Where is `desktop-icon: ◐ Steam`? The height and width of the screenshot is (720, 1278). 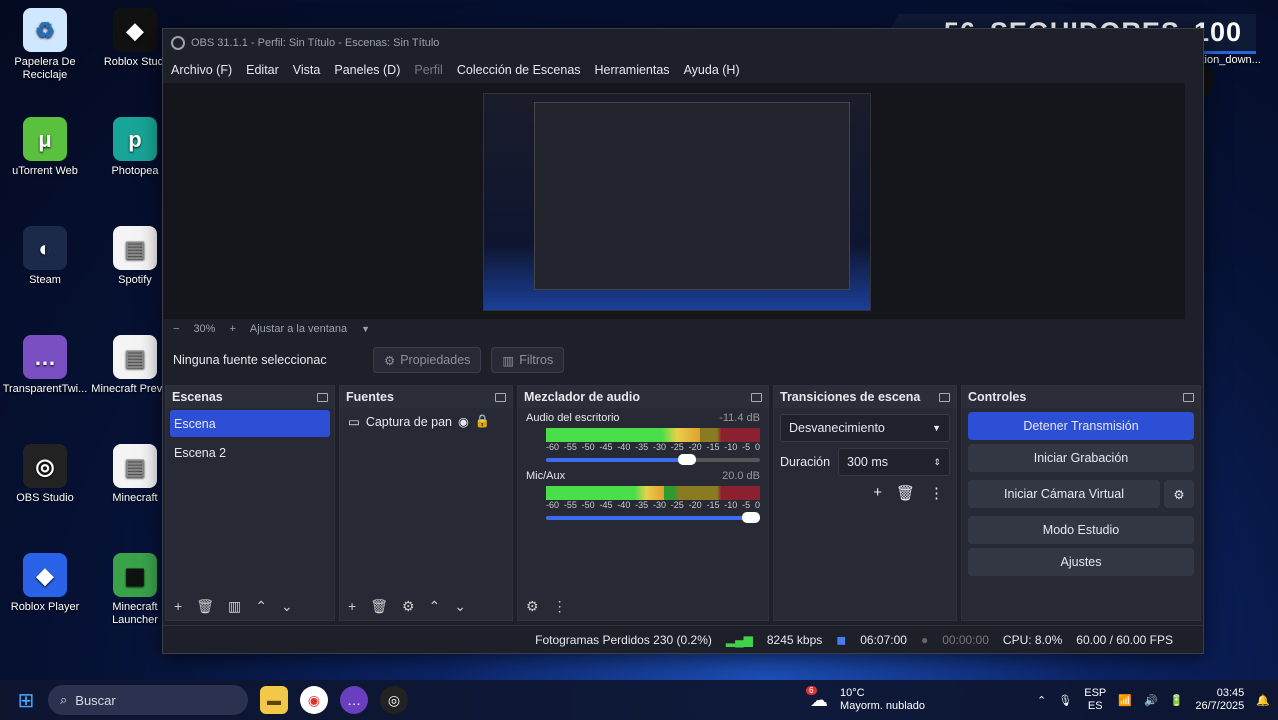
desktop-icon: ◐ Steam is located at coordinates (45, 256).